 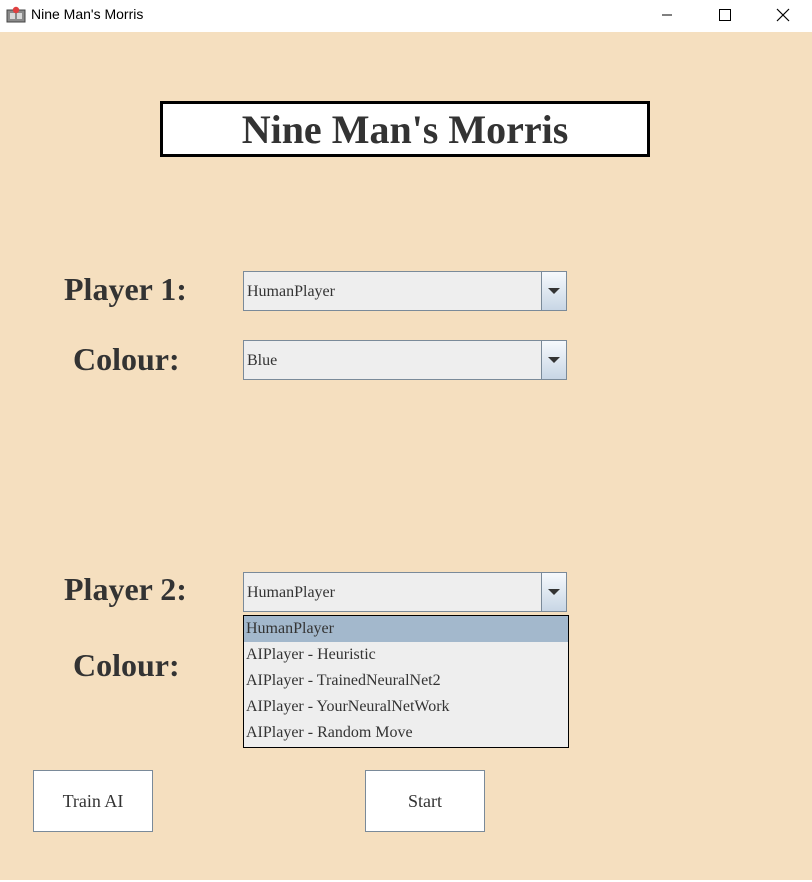 What do you see at coordinates (405, 592) in the screenshot?
I see `player2-type-select: HumanPlayer` at bounding box center [405, 592].